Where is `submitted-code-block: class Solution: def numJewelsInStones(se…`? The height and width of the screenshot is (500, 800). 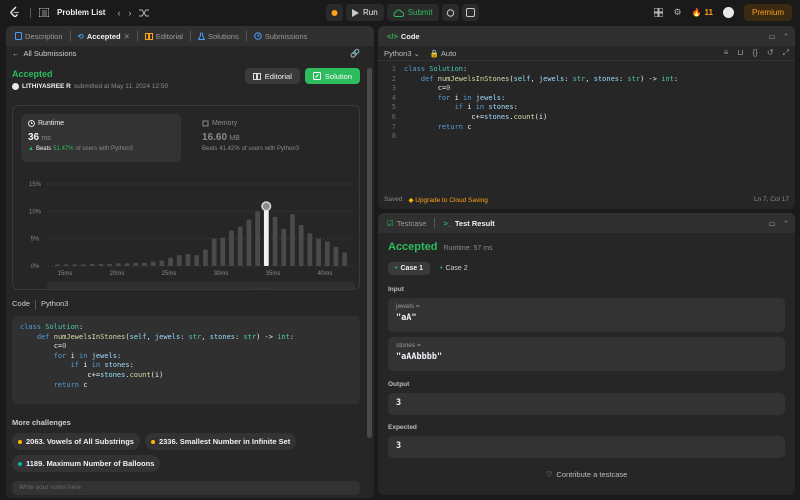 submitted-code-block: class Solution: def numJewelsInStones(se… is located at coordinates (186, 360).